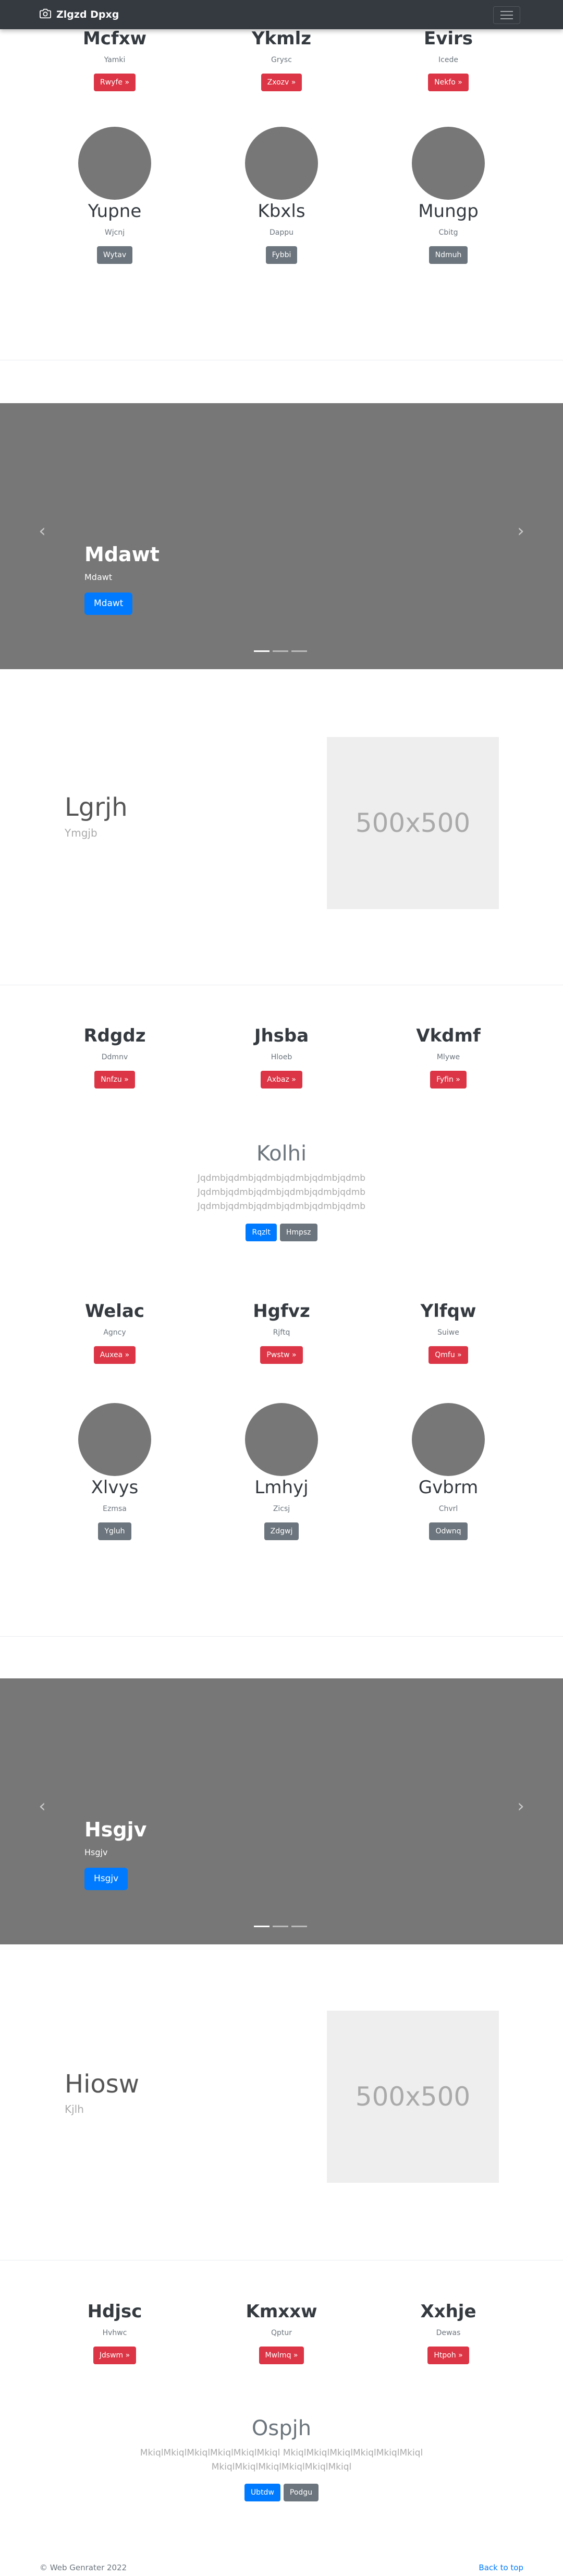 The width and height of the screenshot is (563, 2576). Describe the element at coordinates (74, 2109) in the screenshot. I see `featurette-subheading: Kjlh` at that location.